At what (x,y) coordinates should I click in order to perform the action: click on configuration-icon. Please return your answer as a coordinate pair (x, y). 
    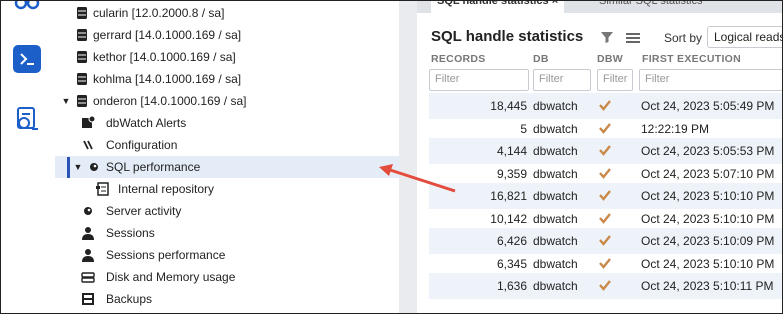
    Looking at the image, I should click on (88, 145).